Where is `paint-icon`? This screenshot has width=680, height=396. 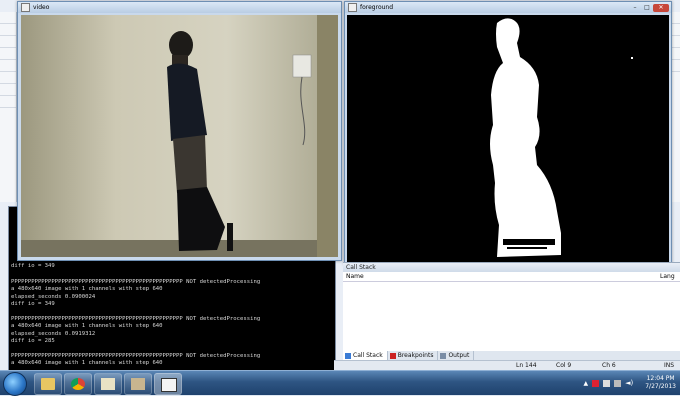
paint-icon is located at coordinates (138, 384).